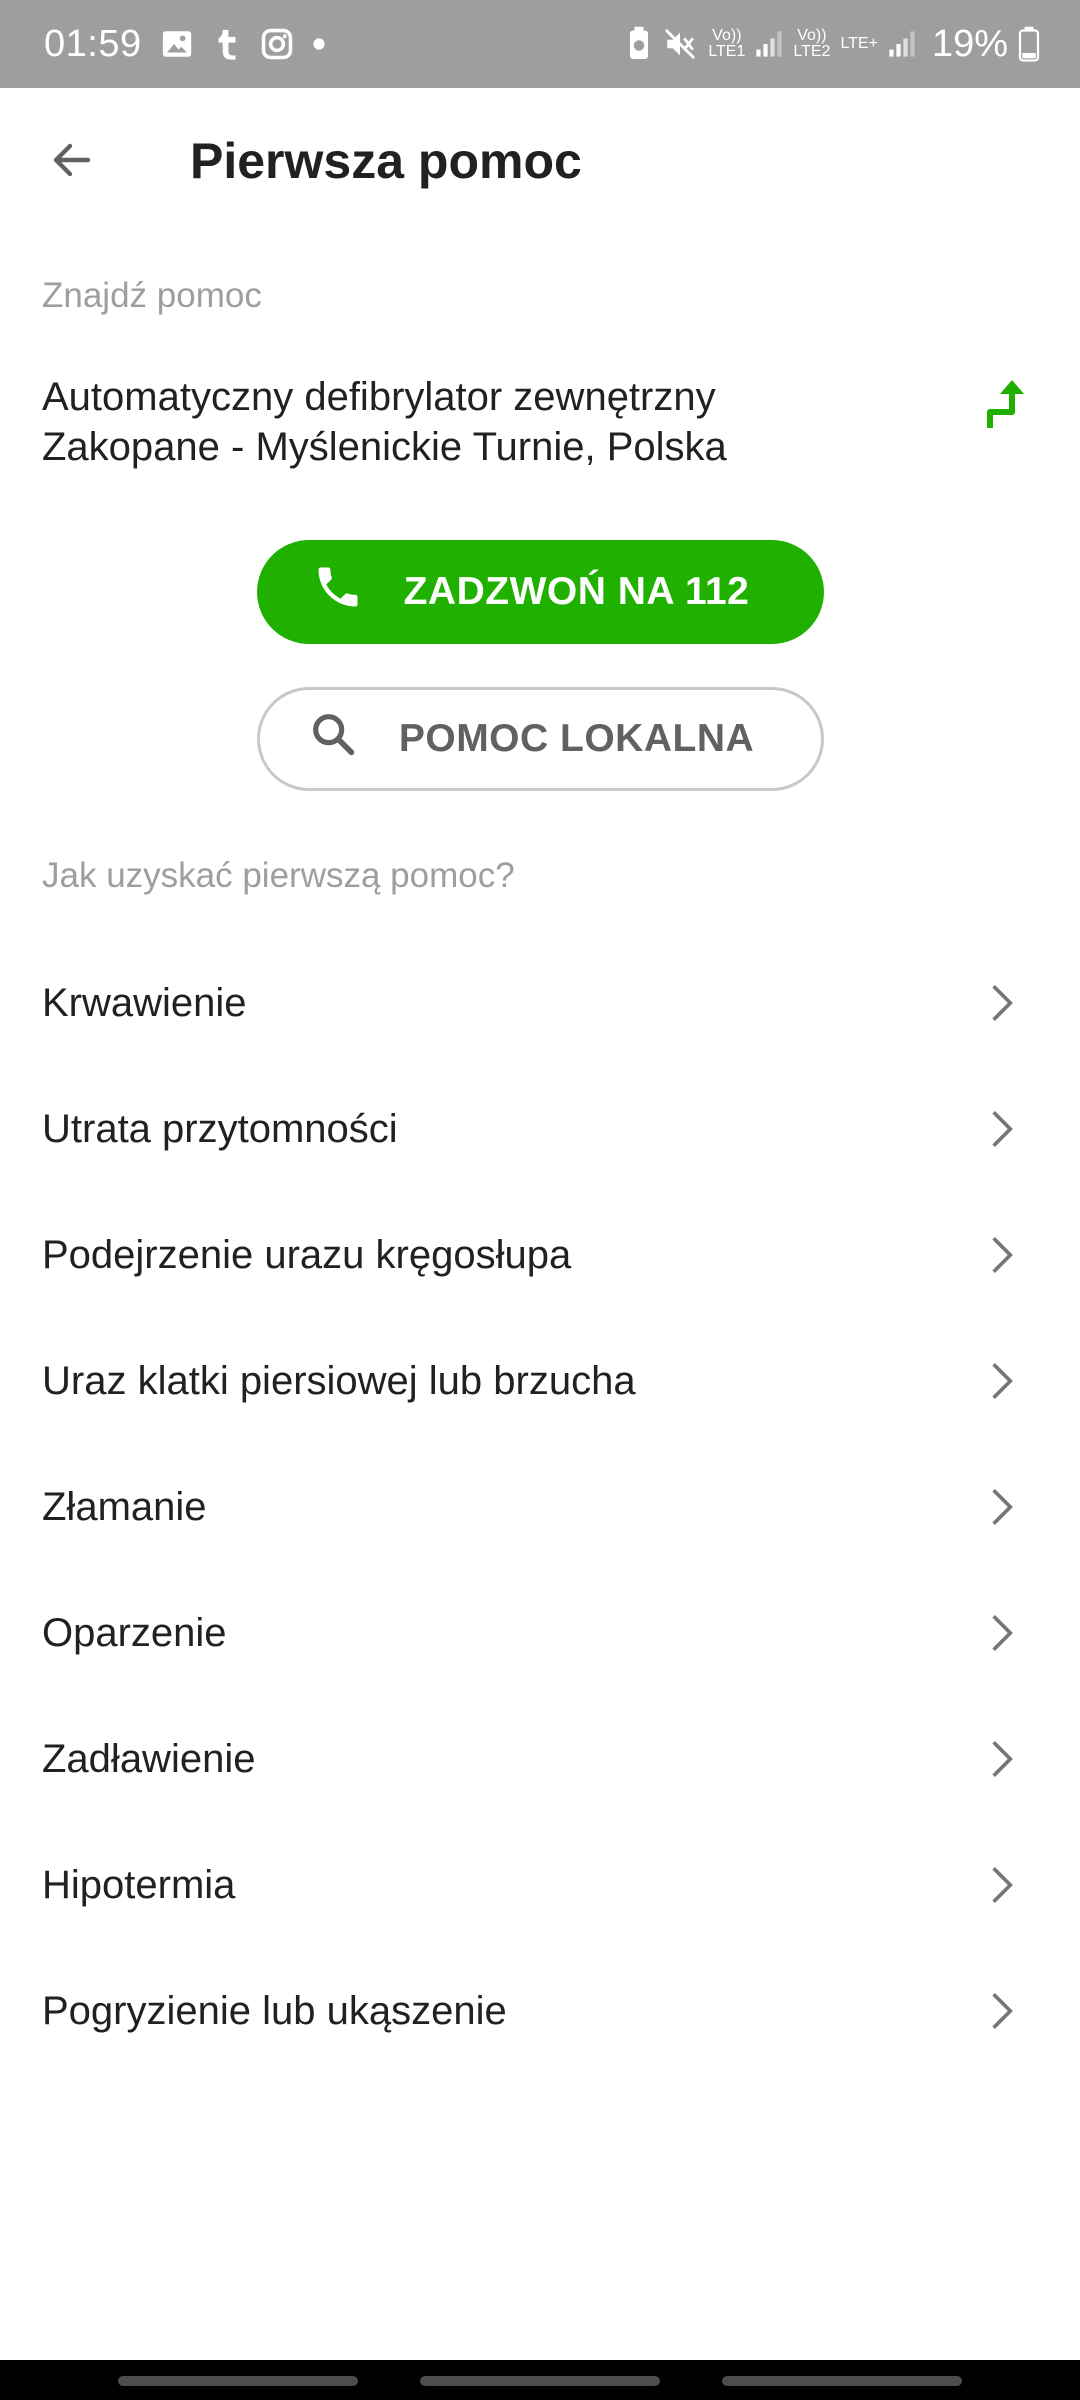  What do you see at coordinates (307, 1254) in the screenshot?
I see `list-item-label: Podejrzenie urazu kręgosłupa` at bounding box center [307, 1254].